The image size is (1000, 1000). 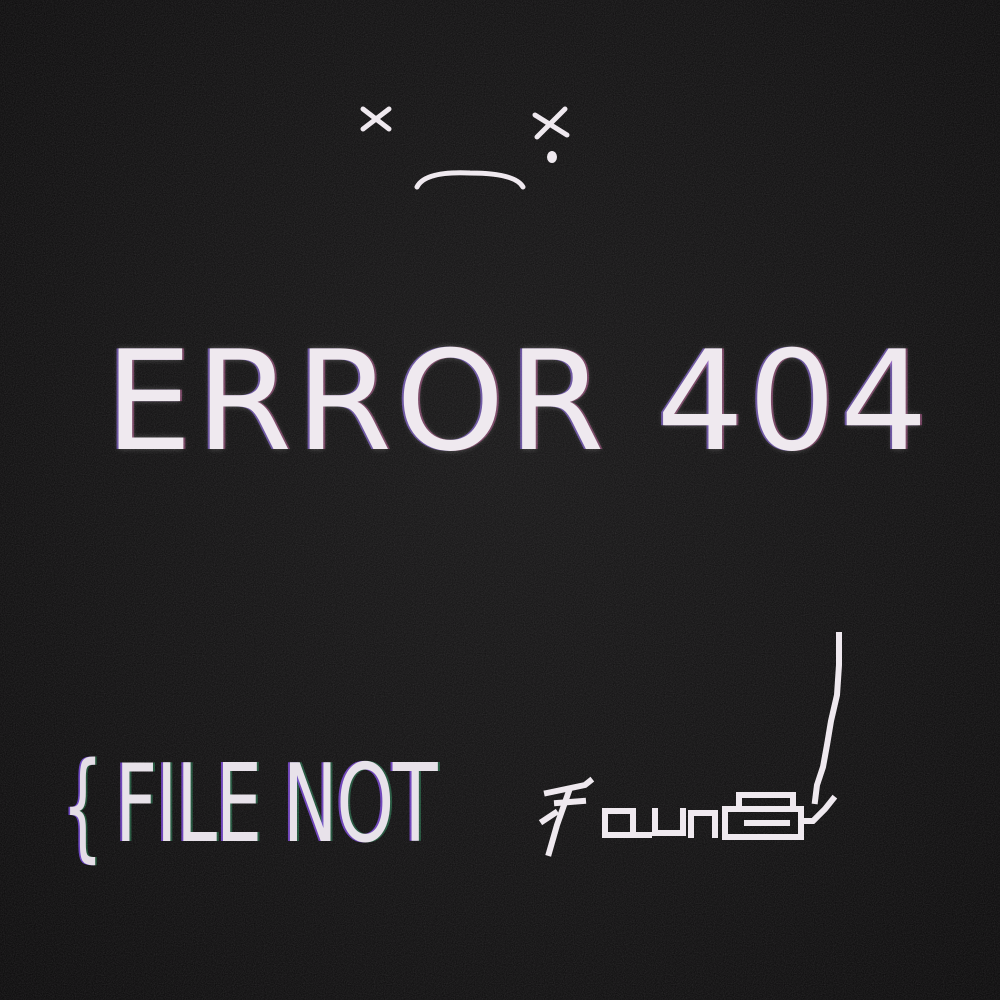 What do you see at coordinates (518, 401) in the screenshot?
I see `error-title: ERROR 404` at bounding box center [518, 401].